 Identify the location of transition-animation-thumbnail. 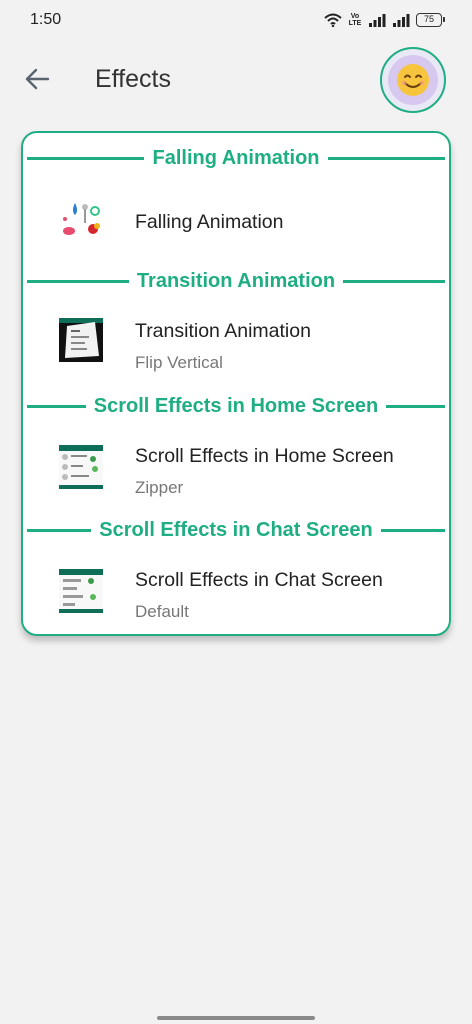
(81, 340).